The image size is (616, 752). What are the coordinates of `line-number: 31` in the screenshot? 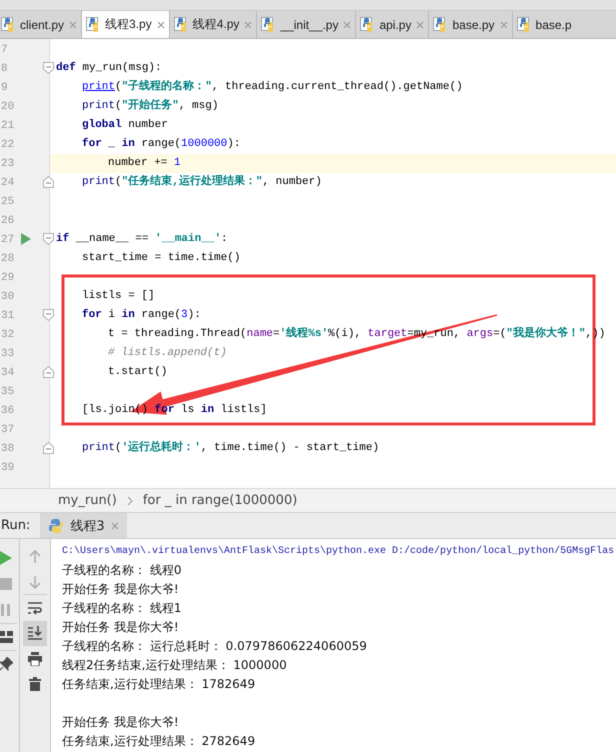 It's located at (8, 316).